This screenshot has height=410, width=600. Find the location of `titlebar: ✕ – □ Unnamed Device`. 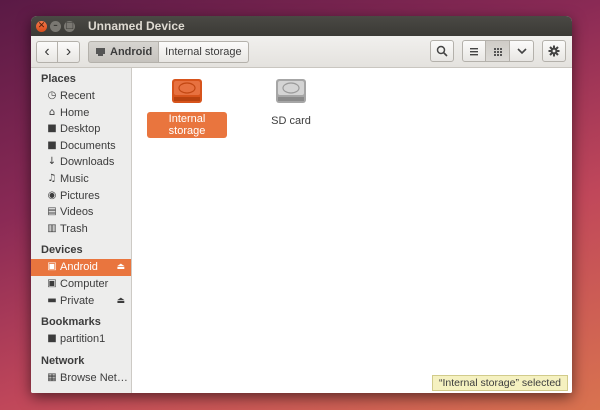

titlebar: ✕ – □ Unnamed Device is located at coordinates (301, 26).